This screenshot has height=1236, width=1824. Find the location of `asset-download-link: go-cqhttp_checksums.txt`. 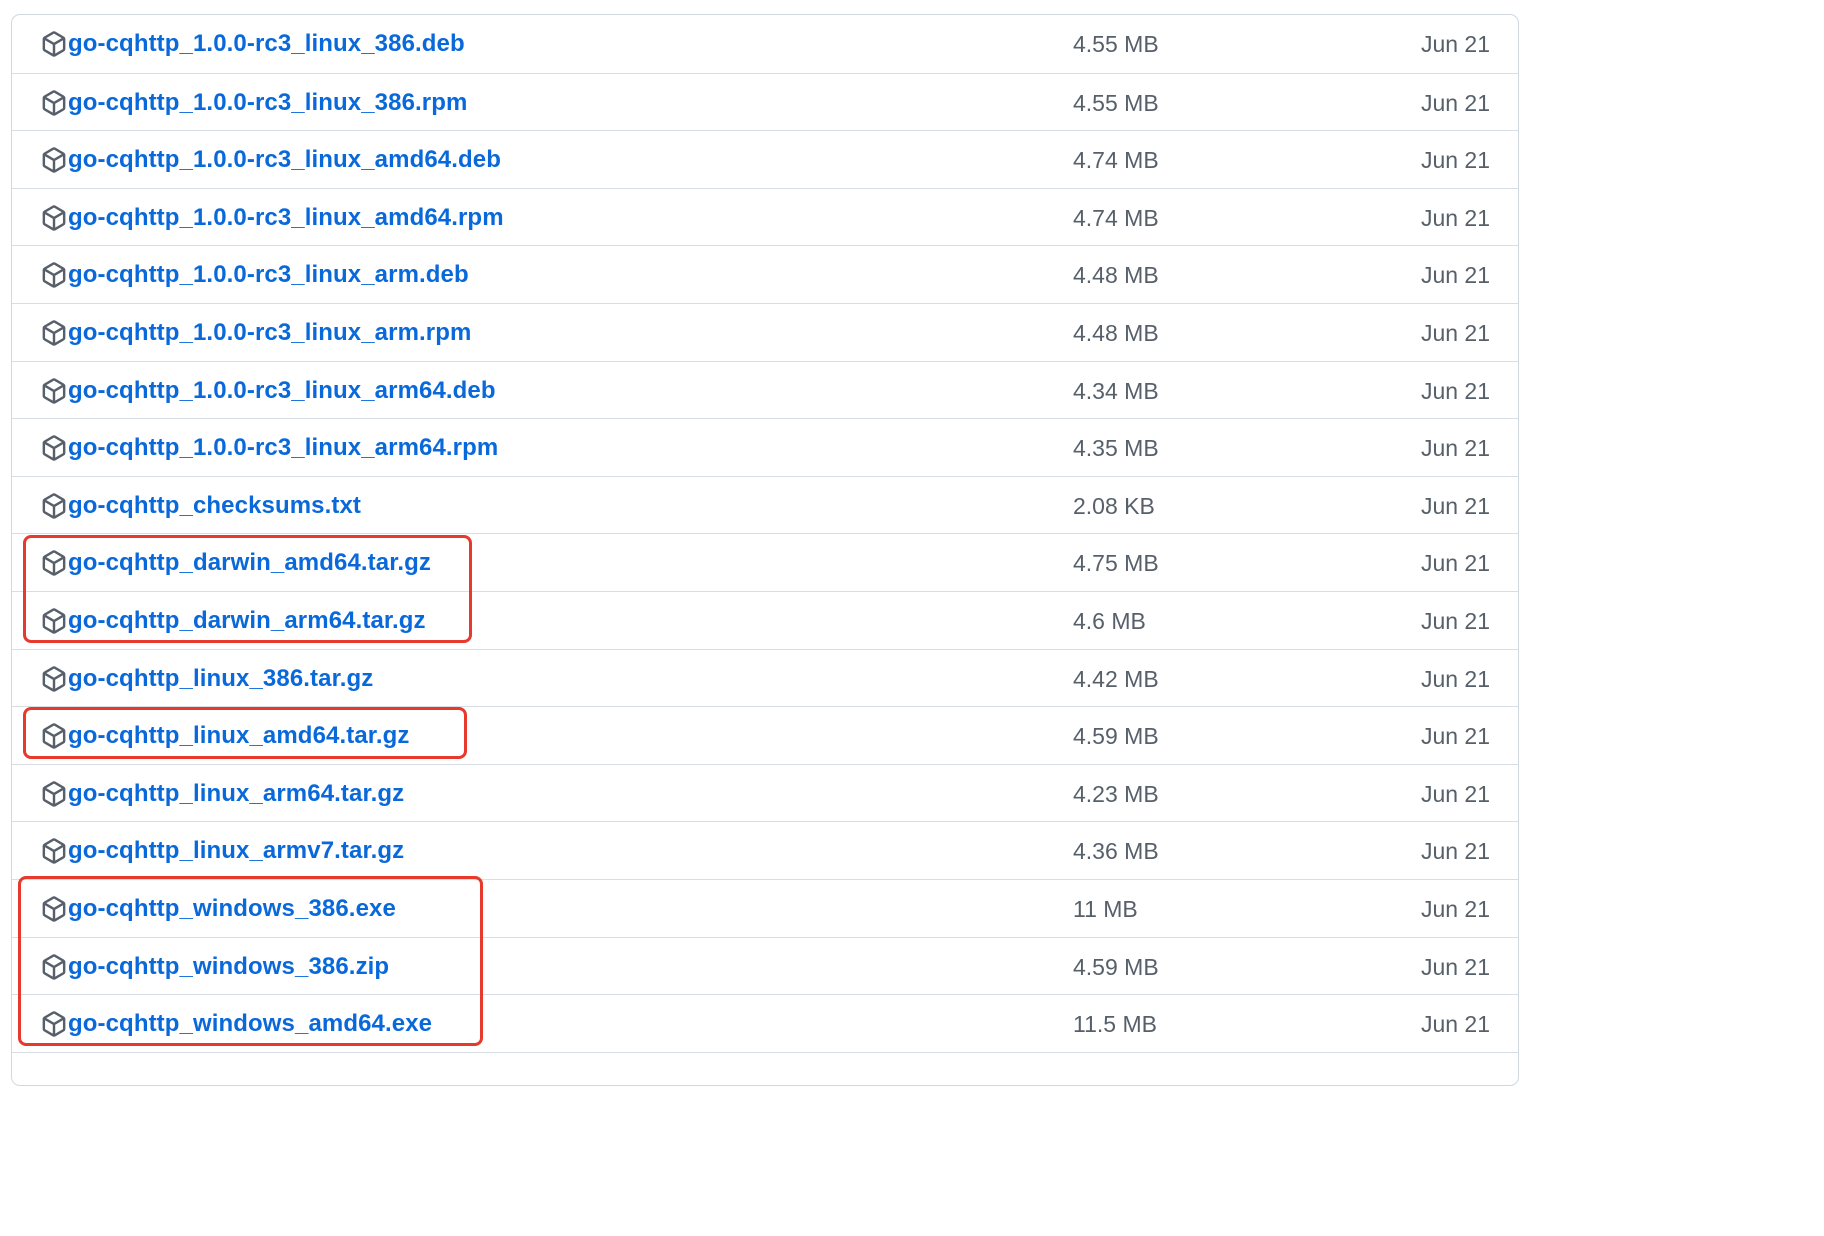

asset-download-link: go-cqhttp_checksums.txt is located at coordinates (214, 505).